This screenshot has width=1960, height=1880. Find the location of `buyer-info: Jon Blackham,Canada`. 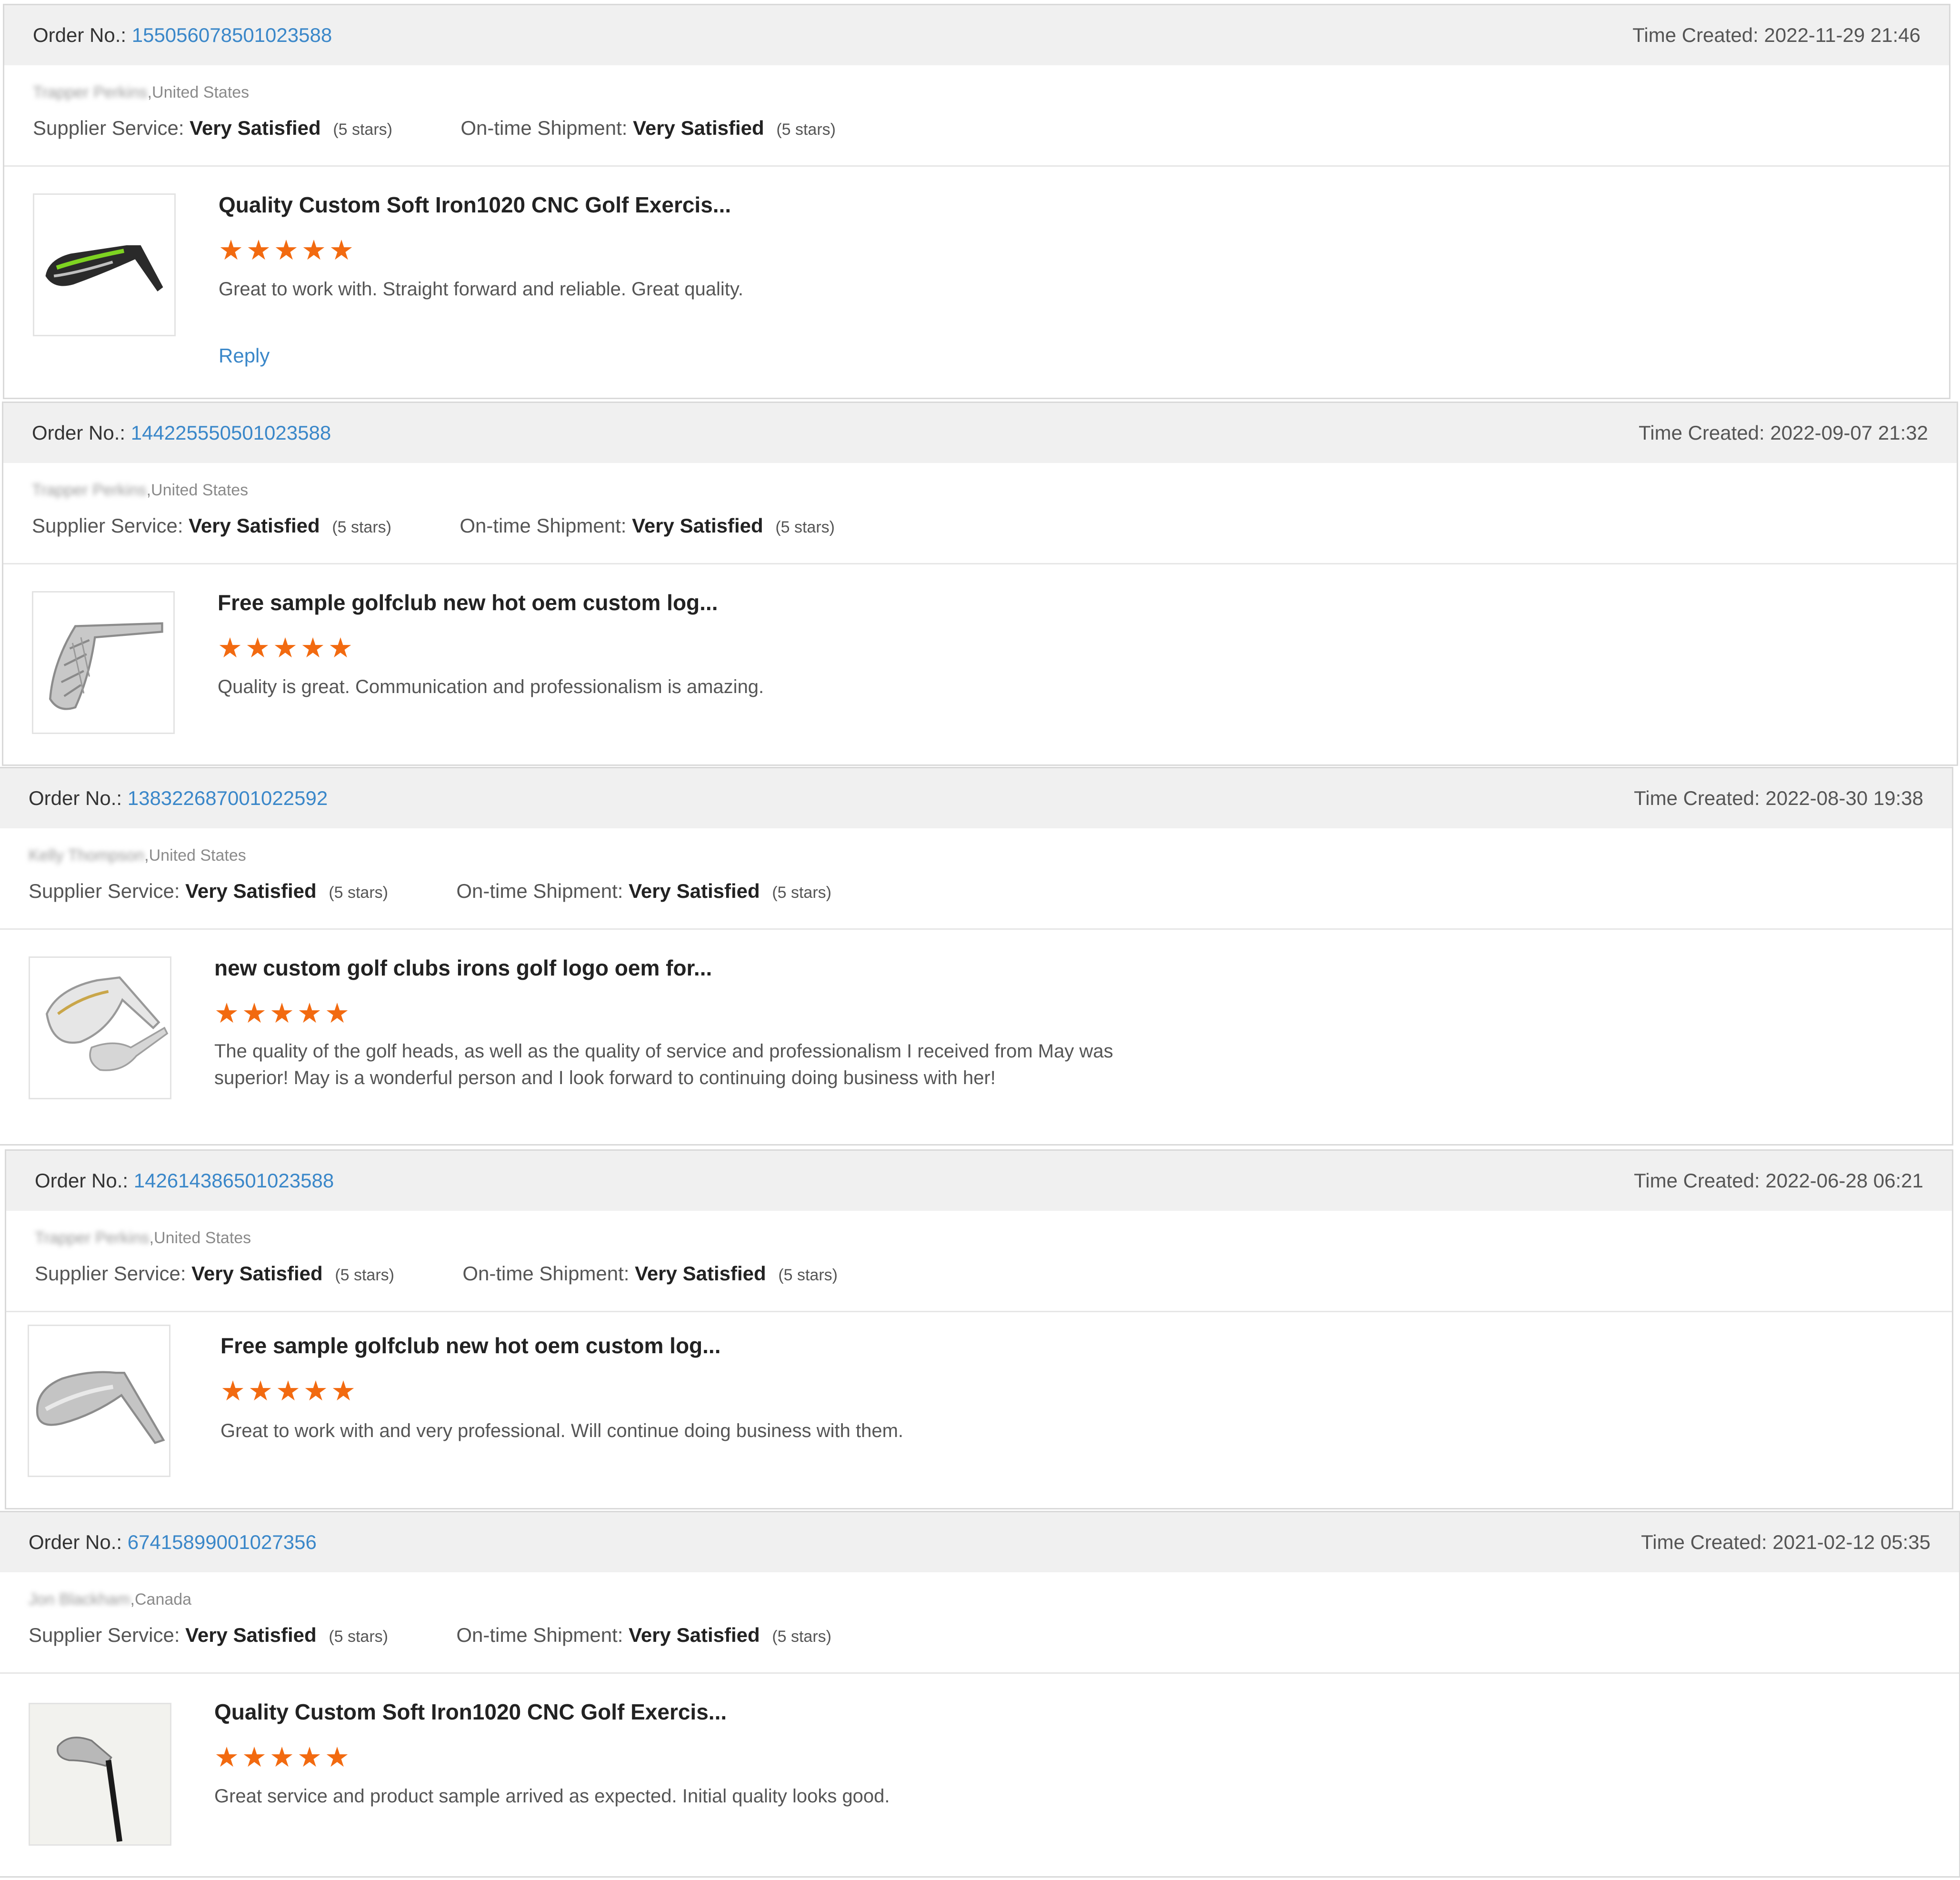

buyer-info: Jon Blackham,Canada is located at coordinates (110, 1599).